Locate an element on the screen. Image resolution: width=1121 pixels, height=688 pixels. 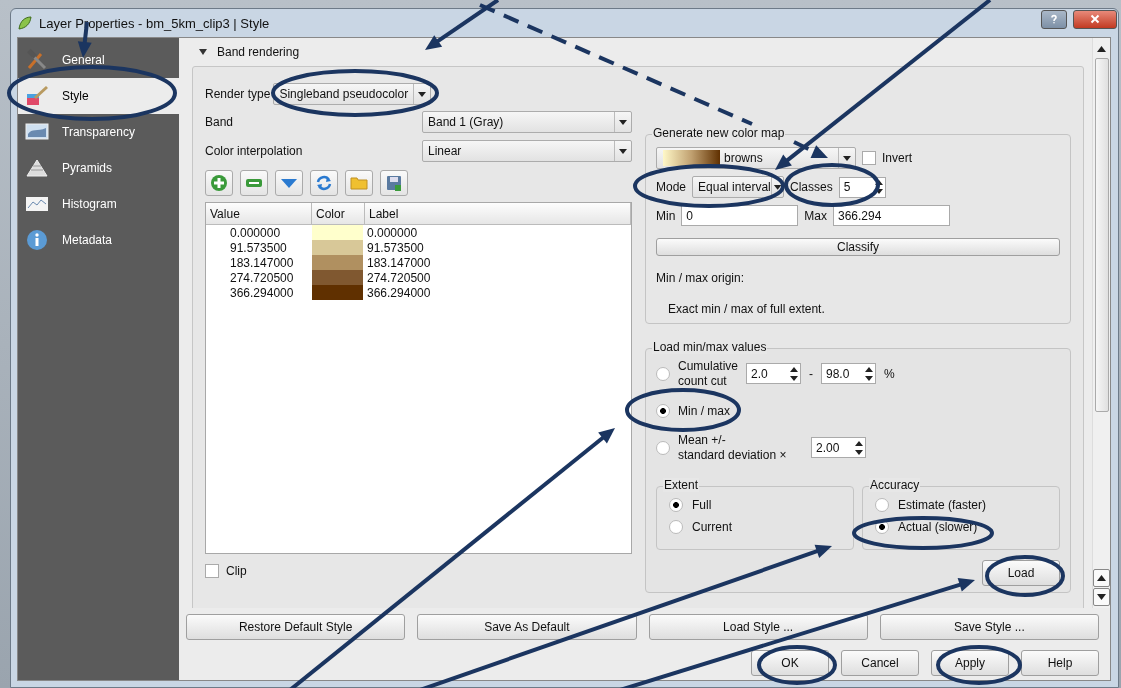
sidebar-item: General is located at coordinates (98, 60).